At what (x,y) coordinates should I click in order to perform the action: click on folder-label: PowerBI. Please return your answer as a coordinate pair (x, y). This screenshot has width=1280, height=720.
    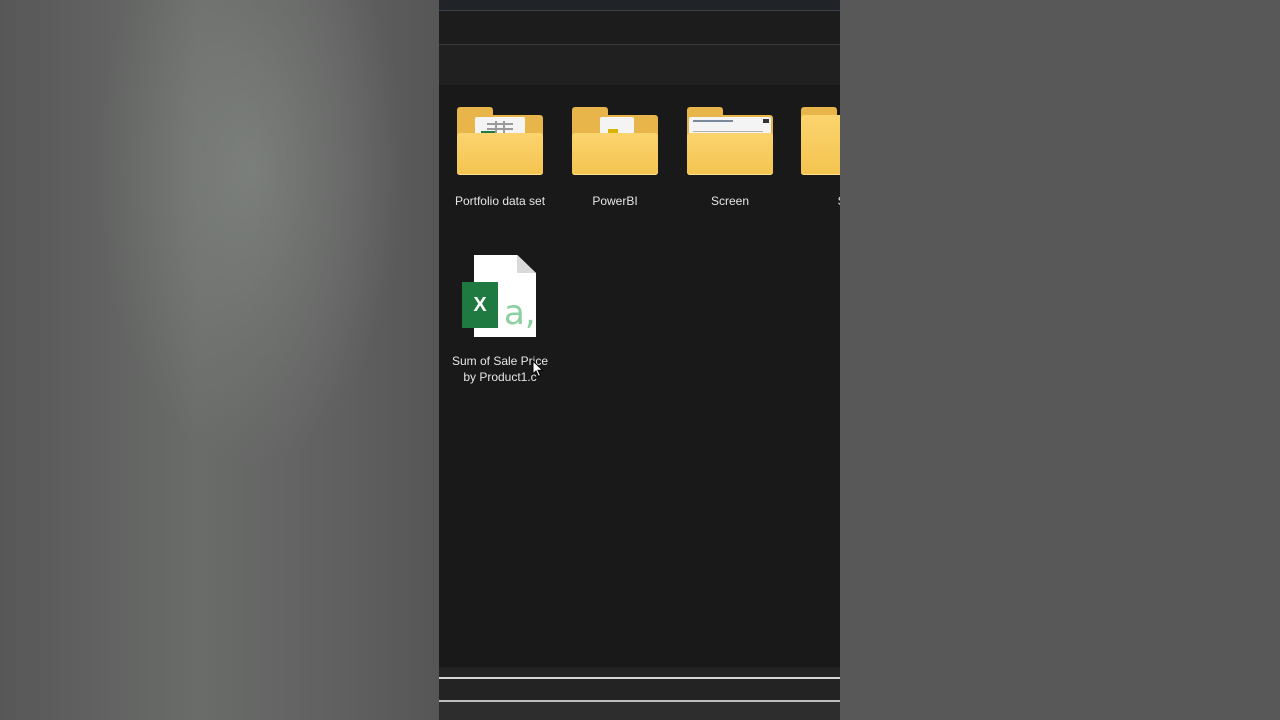
    Looking at the image, I should click on (615, 201).